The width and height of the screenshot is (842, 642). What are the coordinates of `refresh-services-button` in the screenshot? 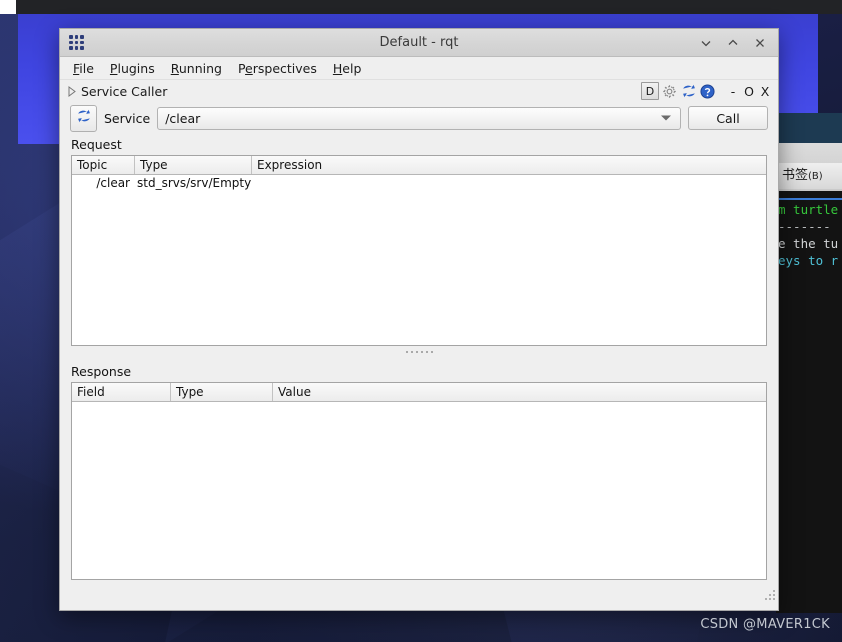 It's located at (83, 118).